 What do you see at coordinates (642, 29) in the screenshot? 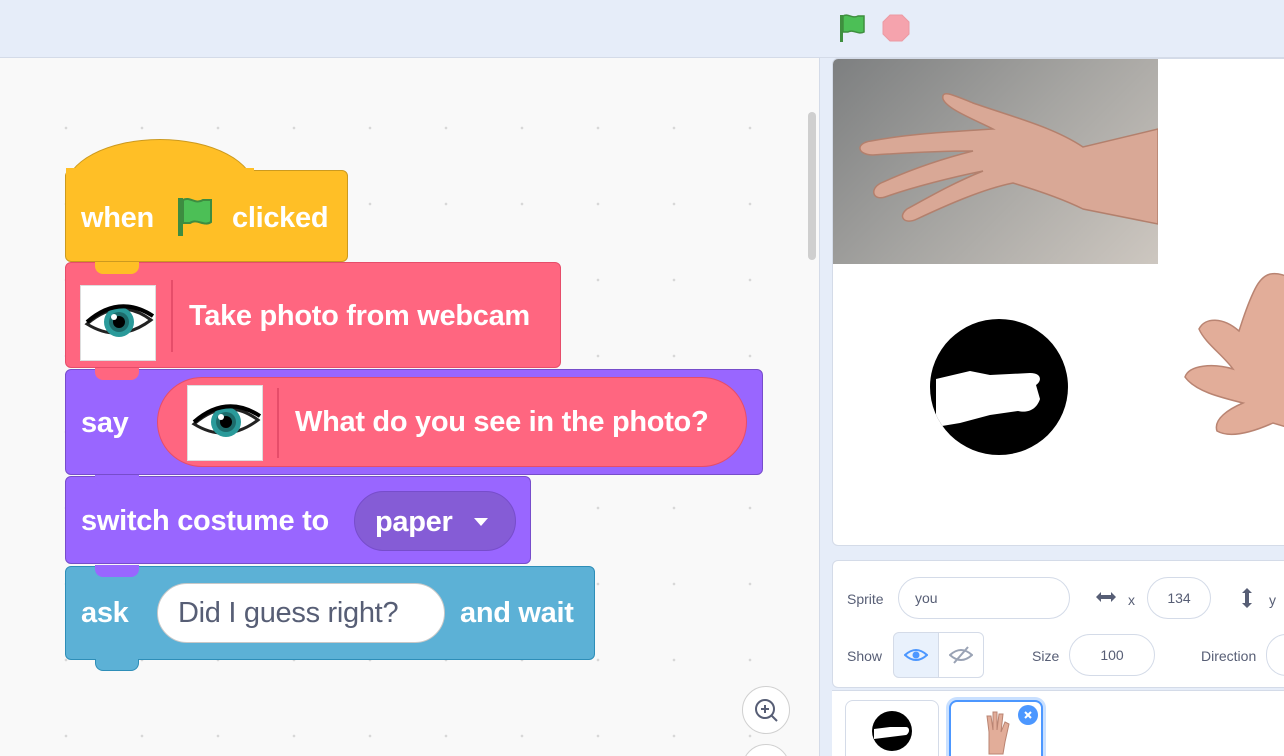
I see `top-bar` at bounding box center [642, 29].